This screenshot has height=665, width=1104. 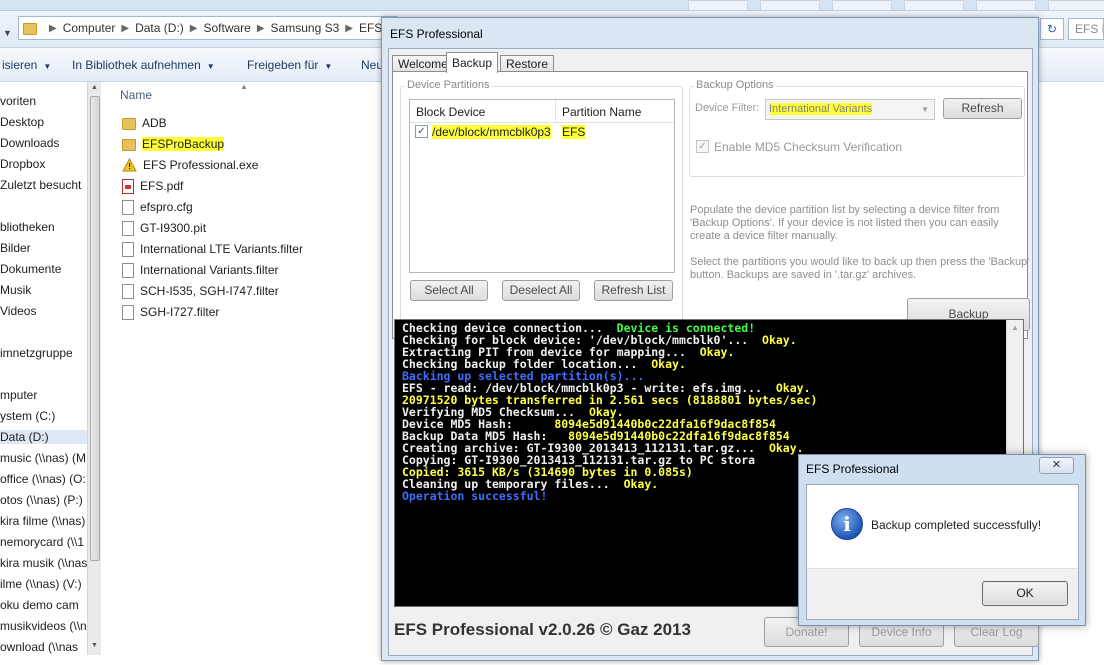 What do you see at coordinates (609, 496) in the screenshot?
I see `log-line: Operation successful!` at bounding box center [609, 496].